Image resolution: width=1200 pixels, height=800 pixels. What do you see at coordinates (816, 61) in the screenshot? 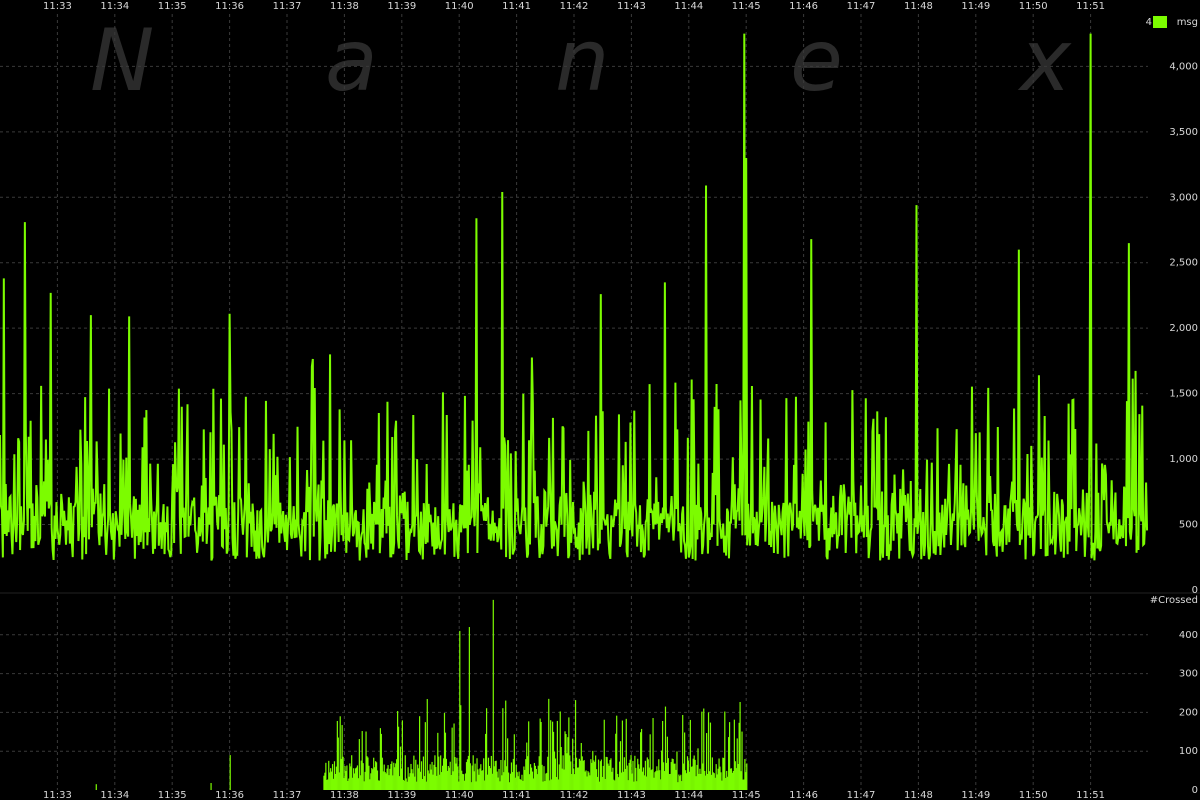
I see `watermark-letter: e` at bounding box center [816, 61].